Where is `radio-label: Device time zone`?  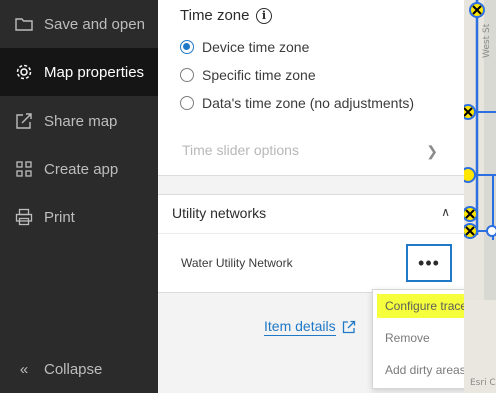
radio-label: Device time zone is located at coordinates (256, 47).